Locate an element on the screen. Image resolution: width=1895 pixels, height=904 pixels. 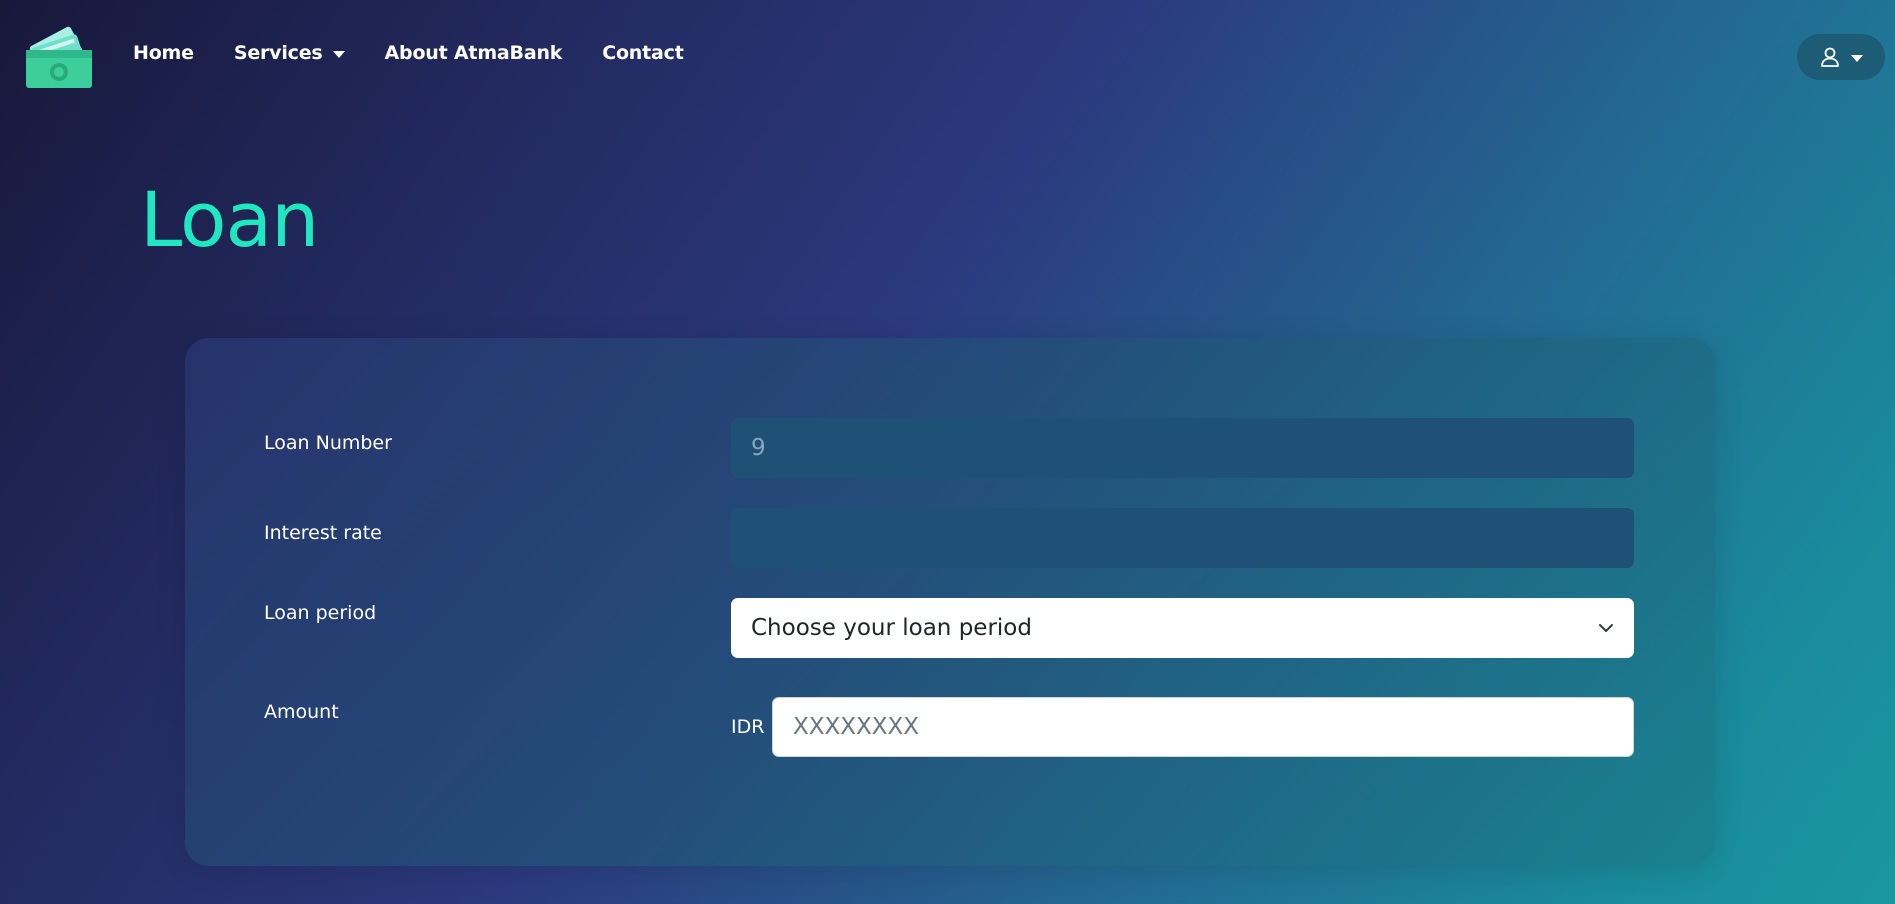
nav-home-label: Home is located at coordinates (163, 53).